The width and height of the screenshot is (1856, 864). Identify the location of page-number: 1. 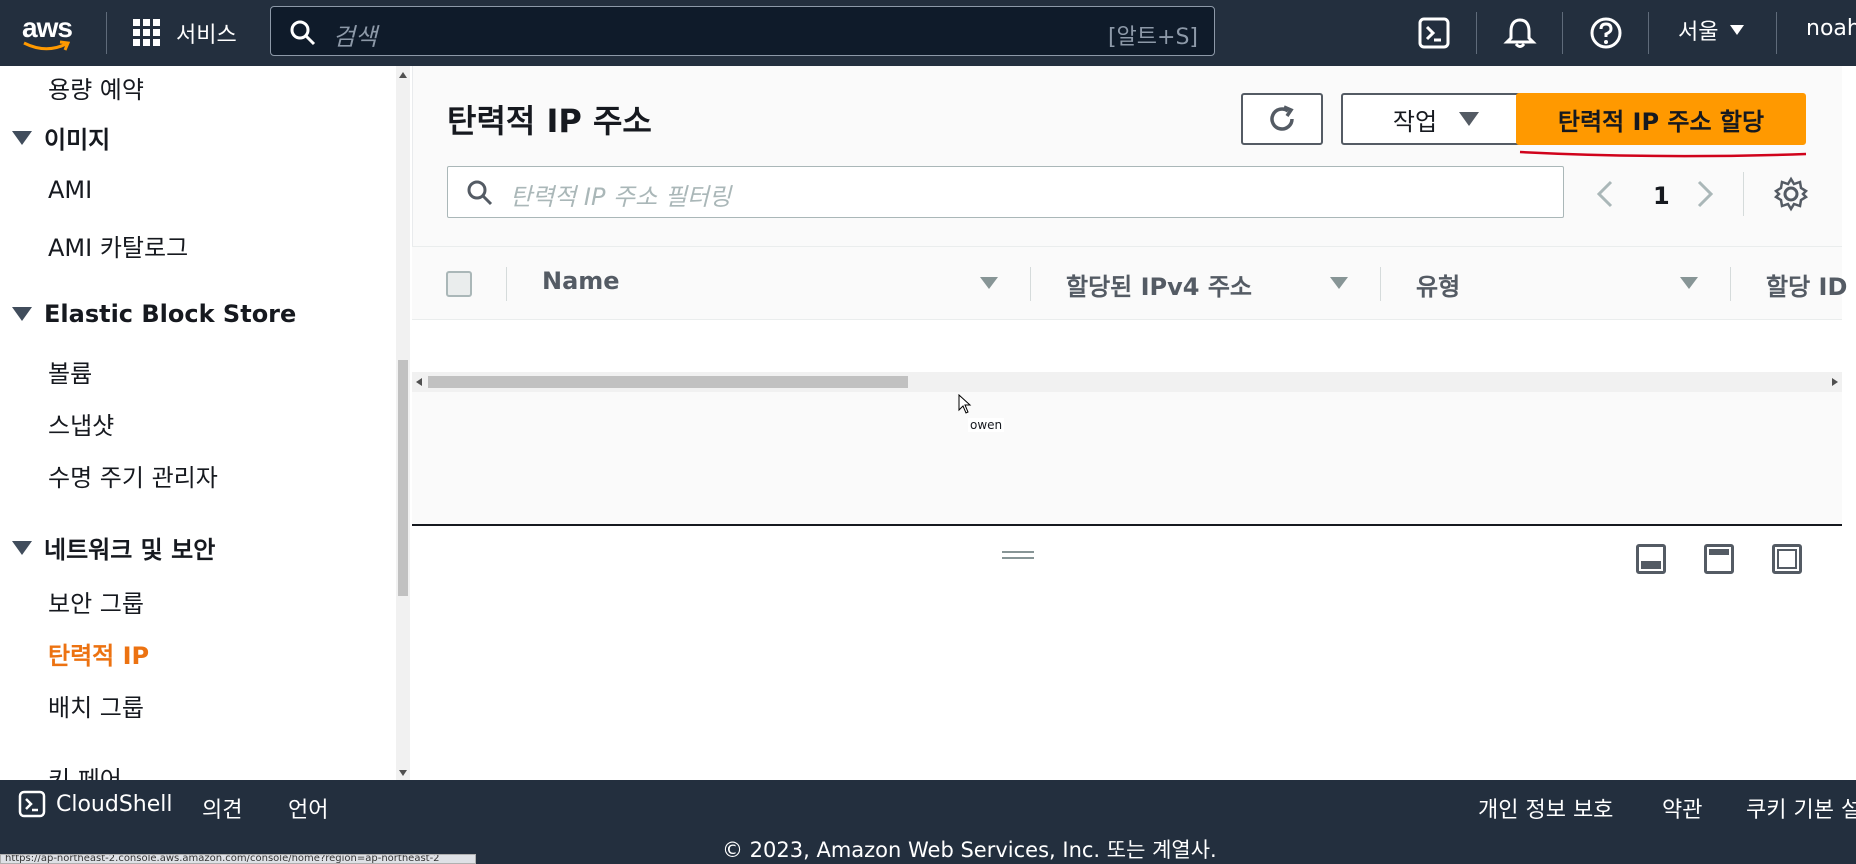
(1661, 196).